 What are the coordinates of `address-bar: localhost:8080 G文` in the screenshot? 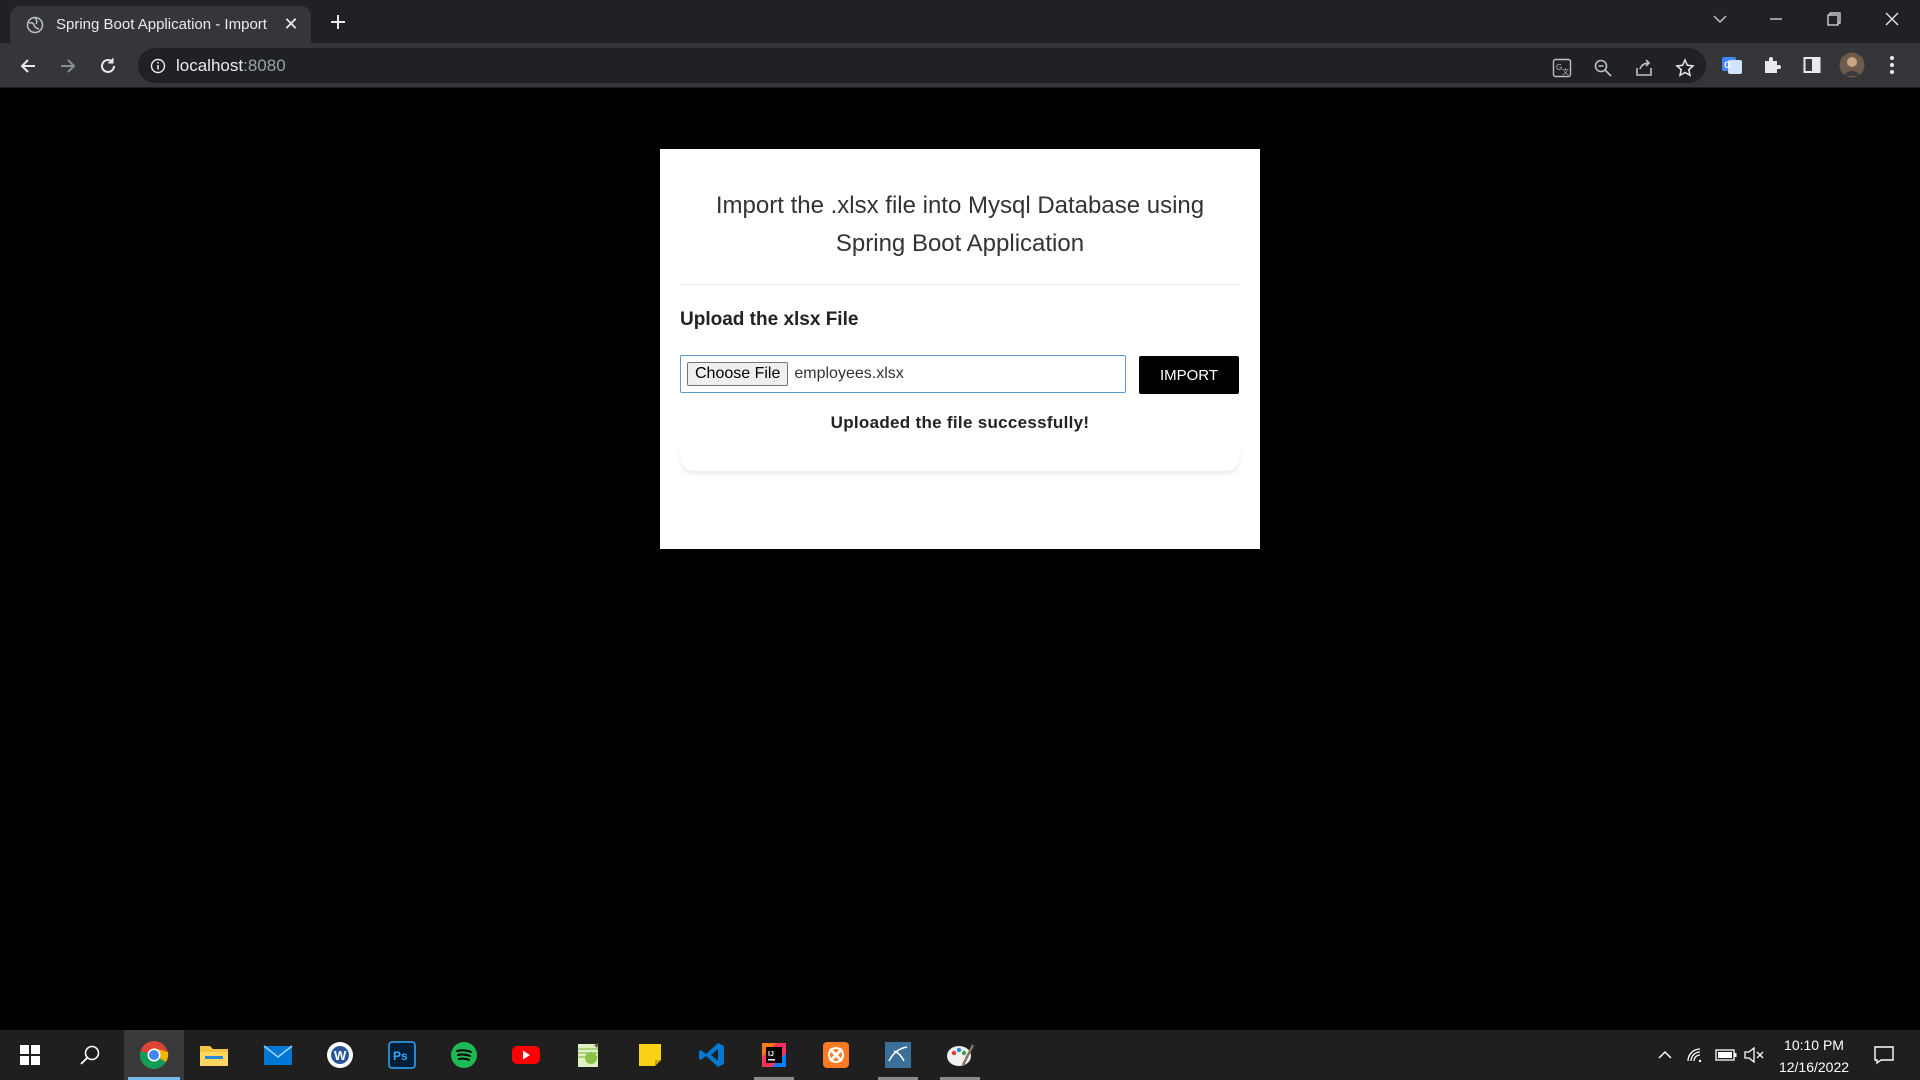 It's located at (922, 65).